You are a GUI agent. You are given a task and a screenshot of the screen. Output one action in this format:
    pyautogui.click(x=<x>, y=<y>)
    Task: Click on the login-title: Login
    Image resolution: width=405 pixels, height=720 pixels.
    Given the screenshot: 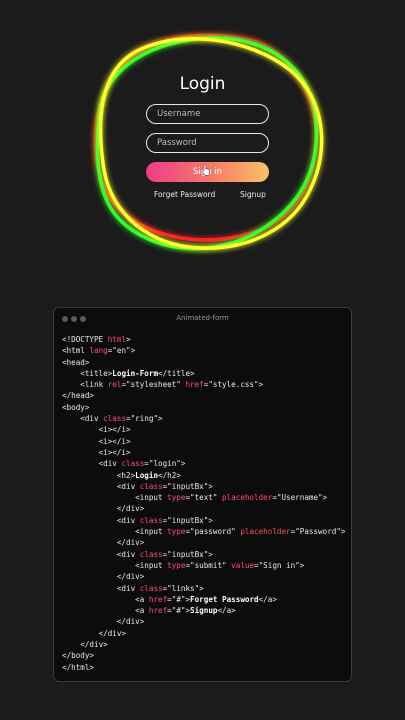 What is the action you would take?
    pyautogui.click(x=202, y=84)
    